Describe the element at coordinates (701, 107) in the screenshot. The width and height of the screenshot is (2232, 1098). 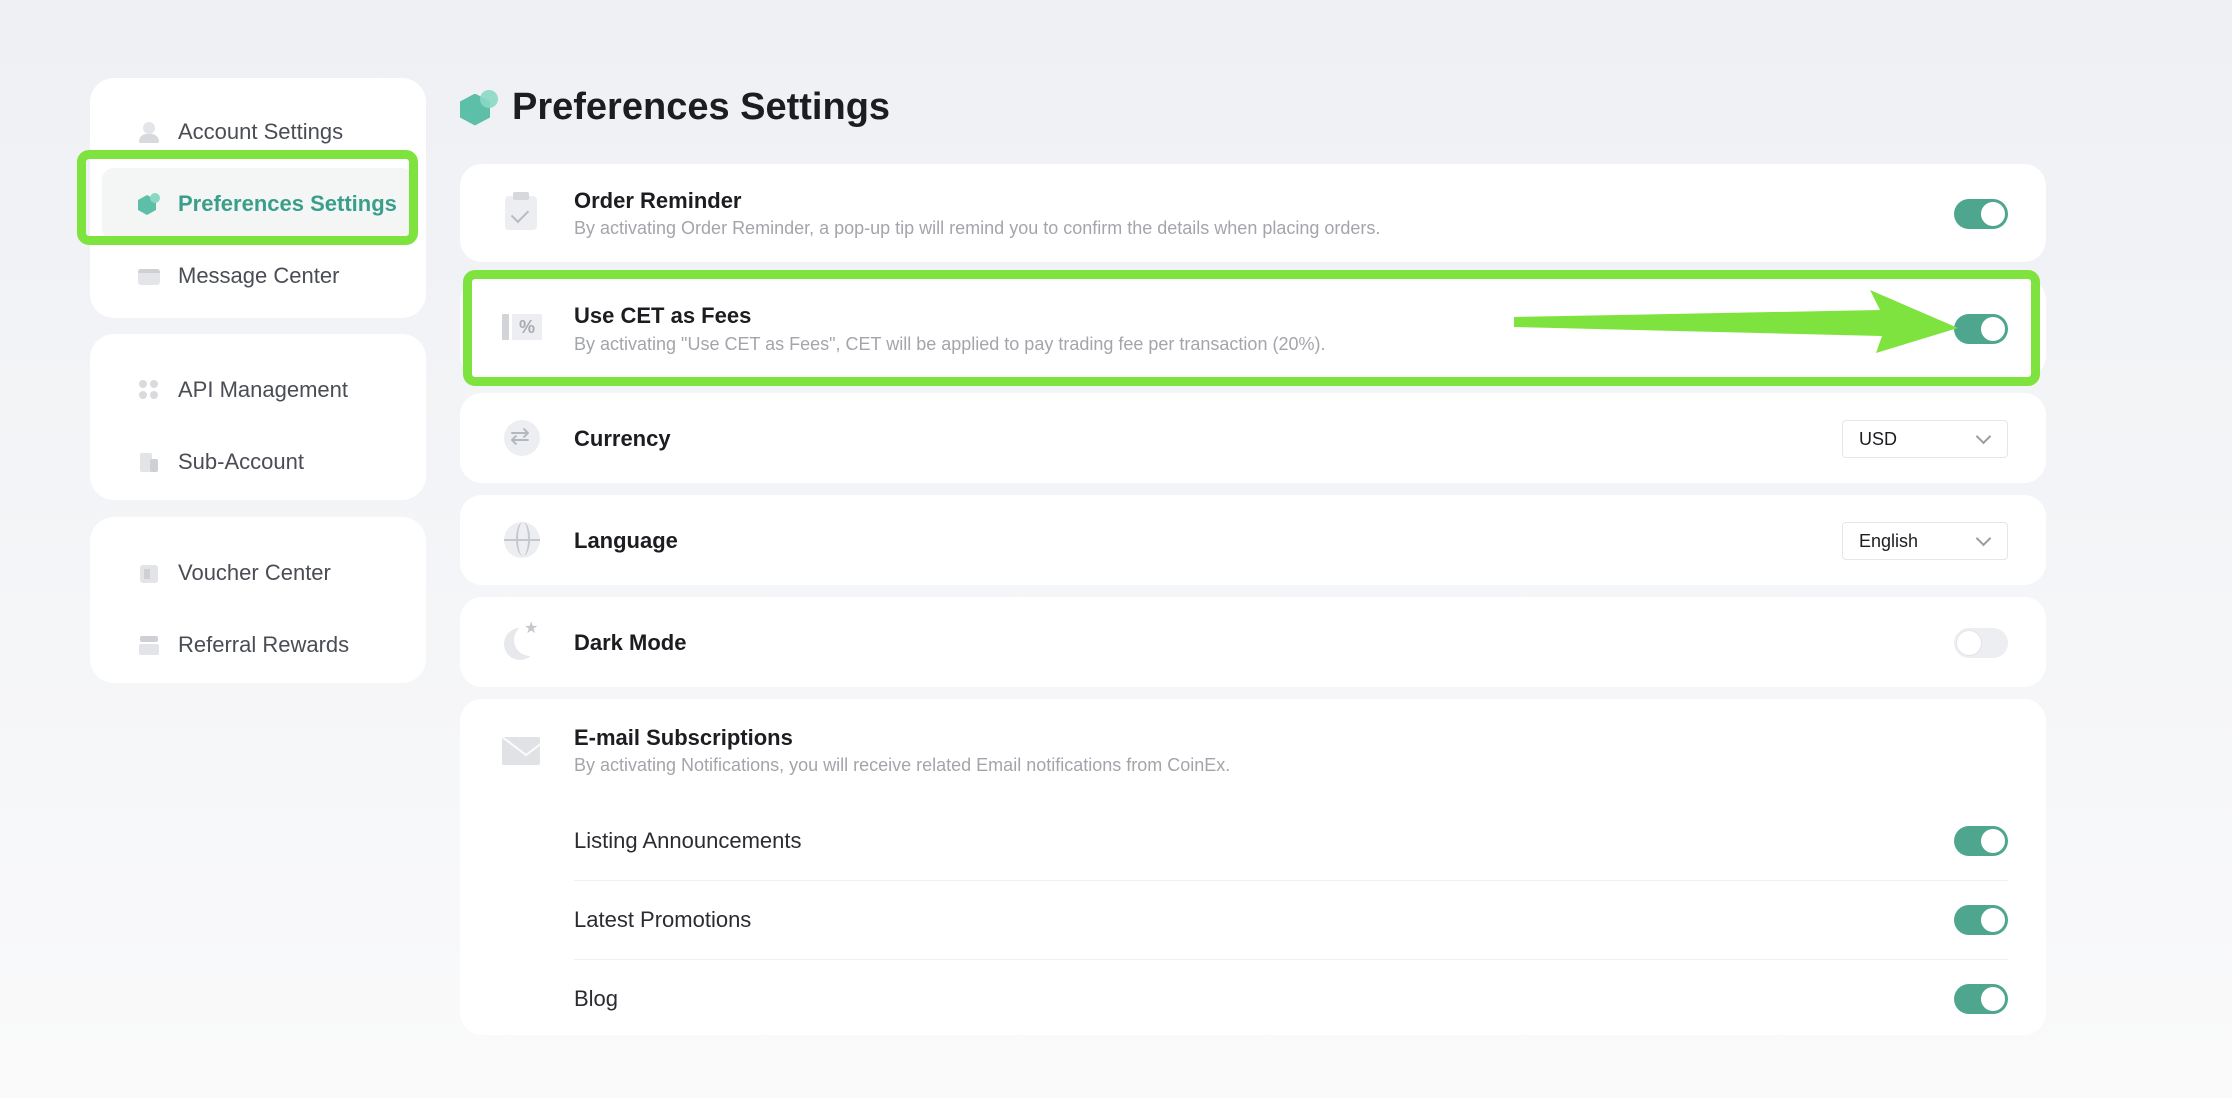
I see `page-title: Preferences Settings` at that location.